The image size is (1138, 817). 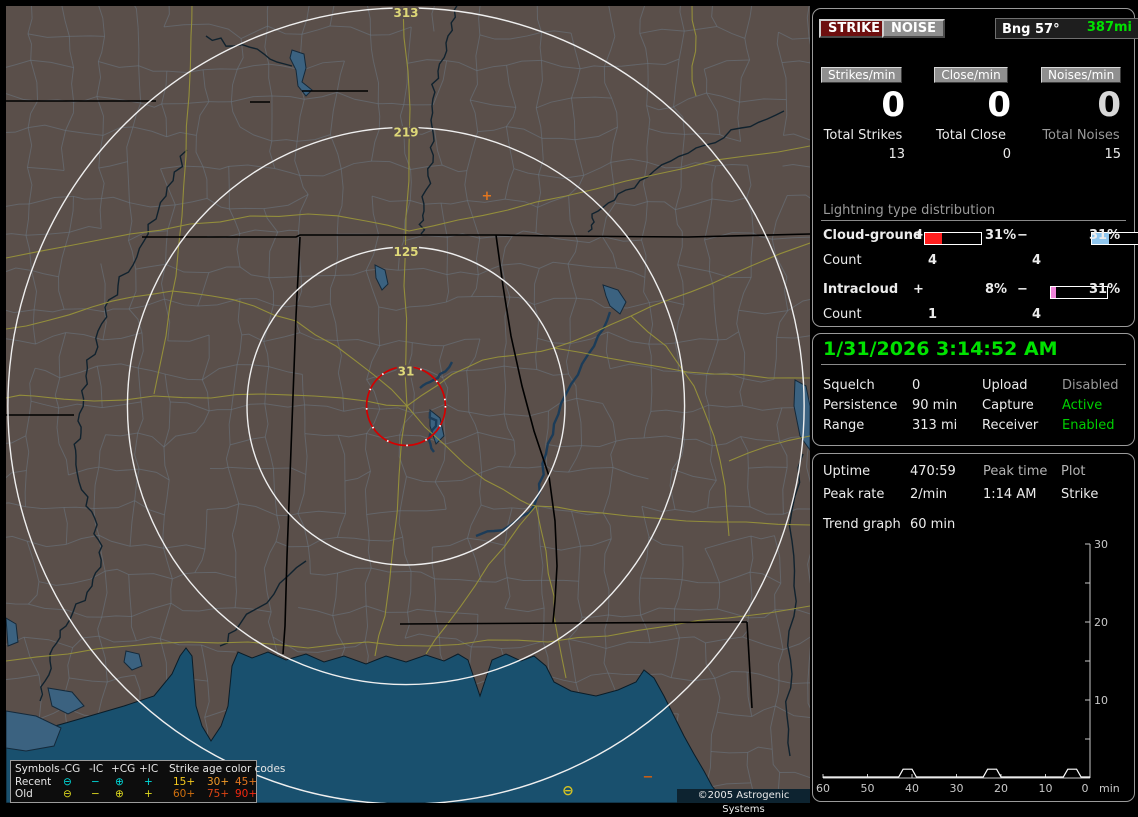 I want to click on neg-ic-recent-icon: −, so click(x=95, y=782).